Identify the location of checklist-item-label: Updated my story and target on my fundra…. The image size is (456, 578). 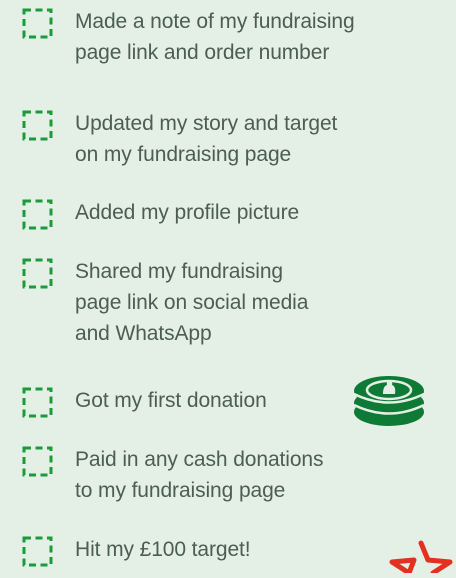
(206, 139).